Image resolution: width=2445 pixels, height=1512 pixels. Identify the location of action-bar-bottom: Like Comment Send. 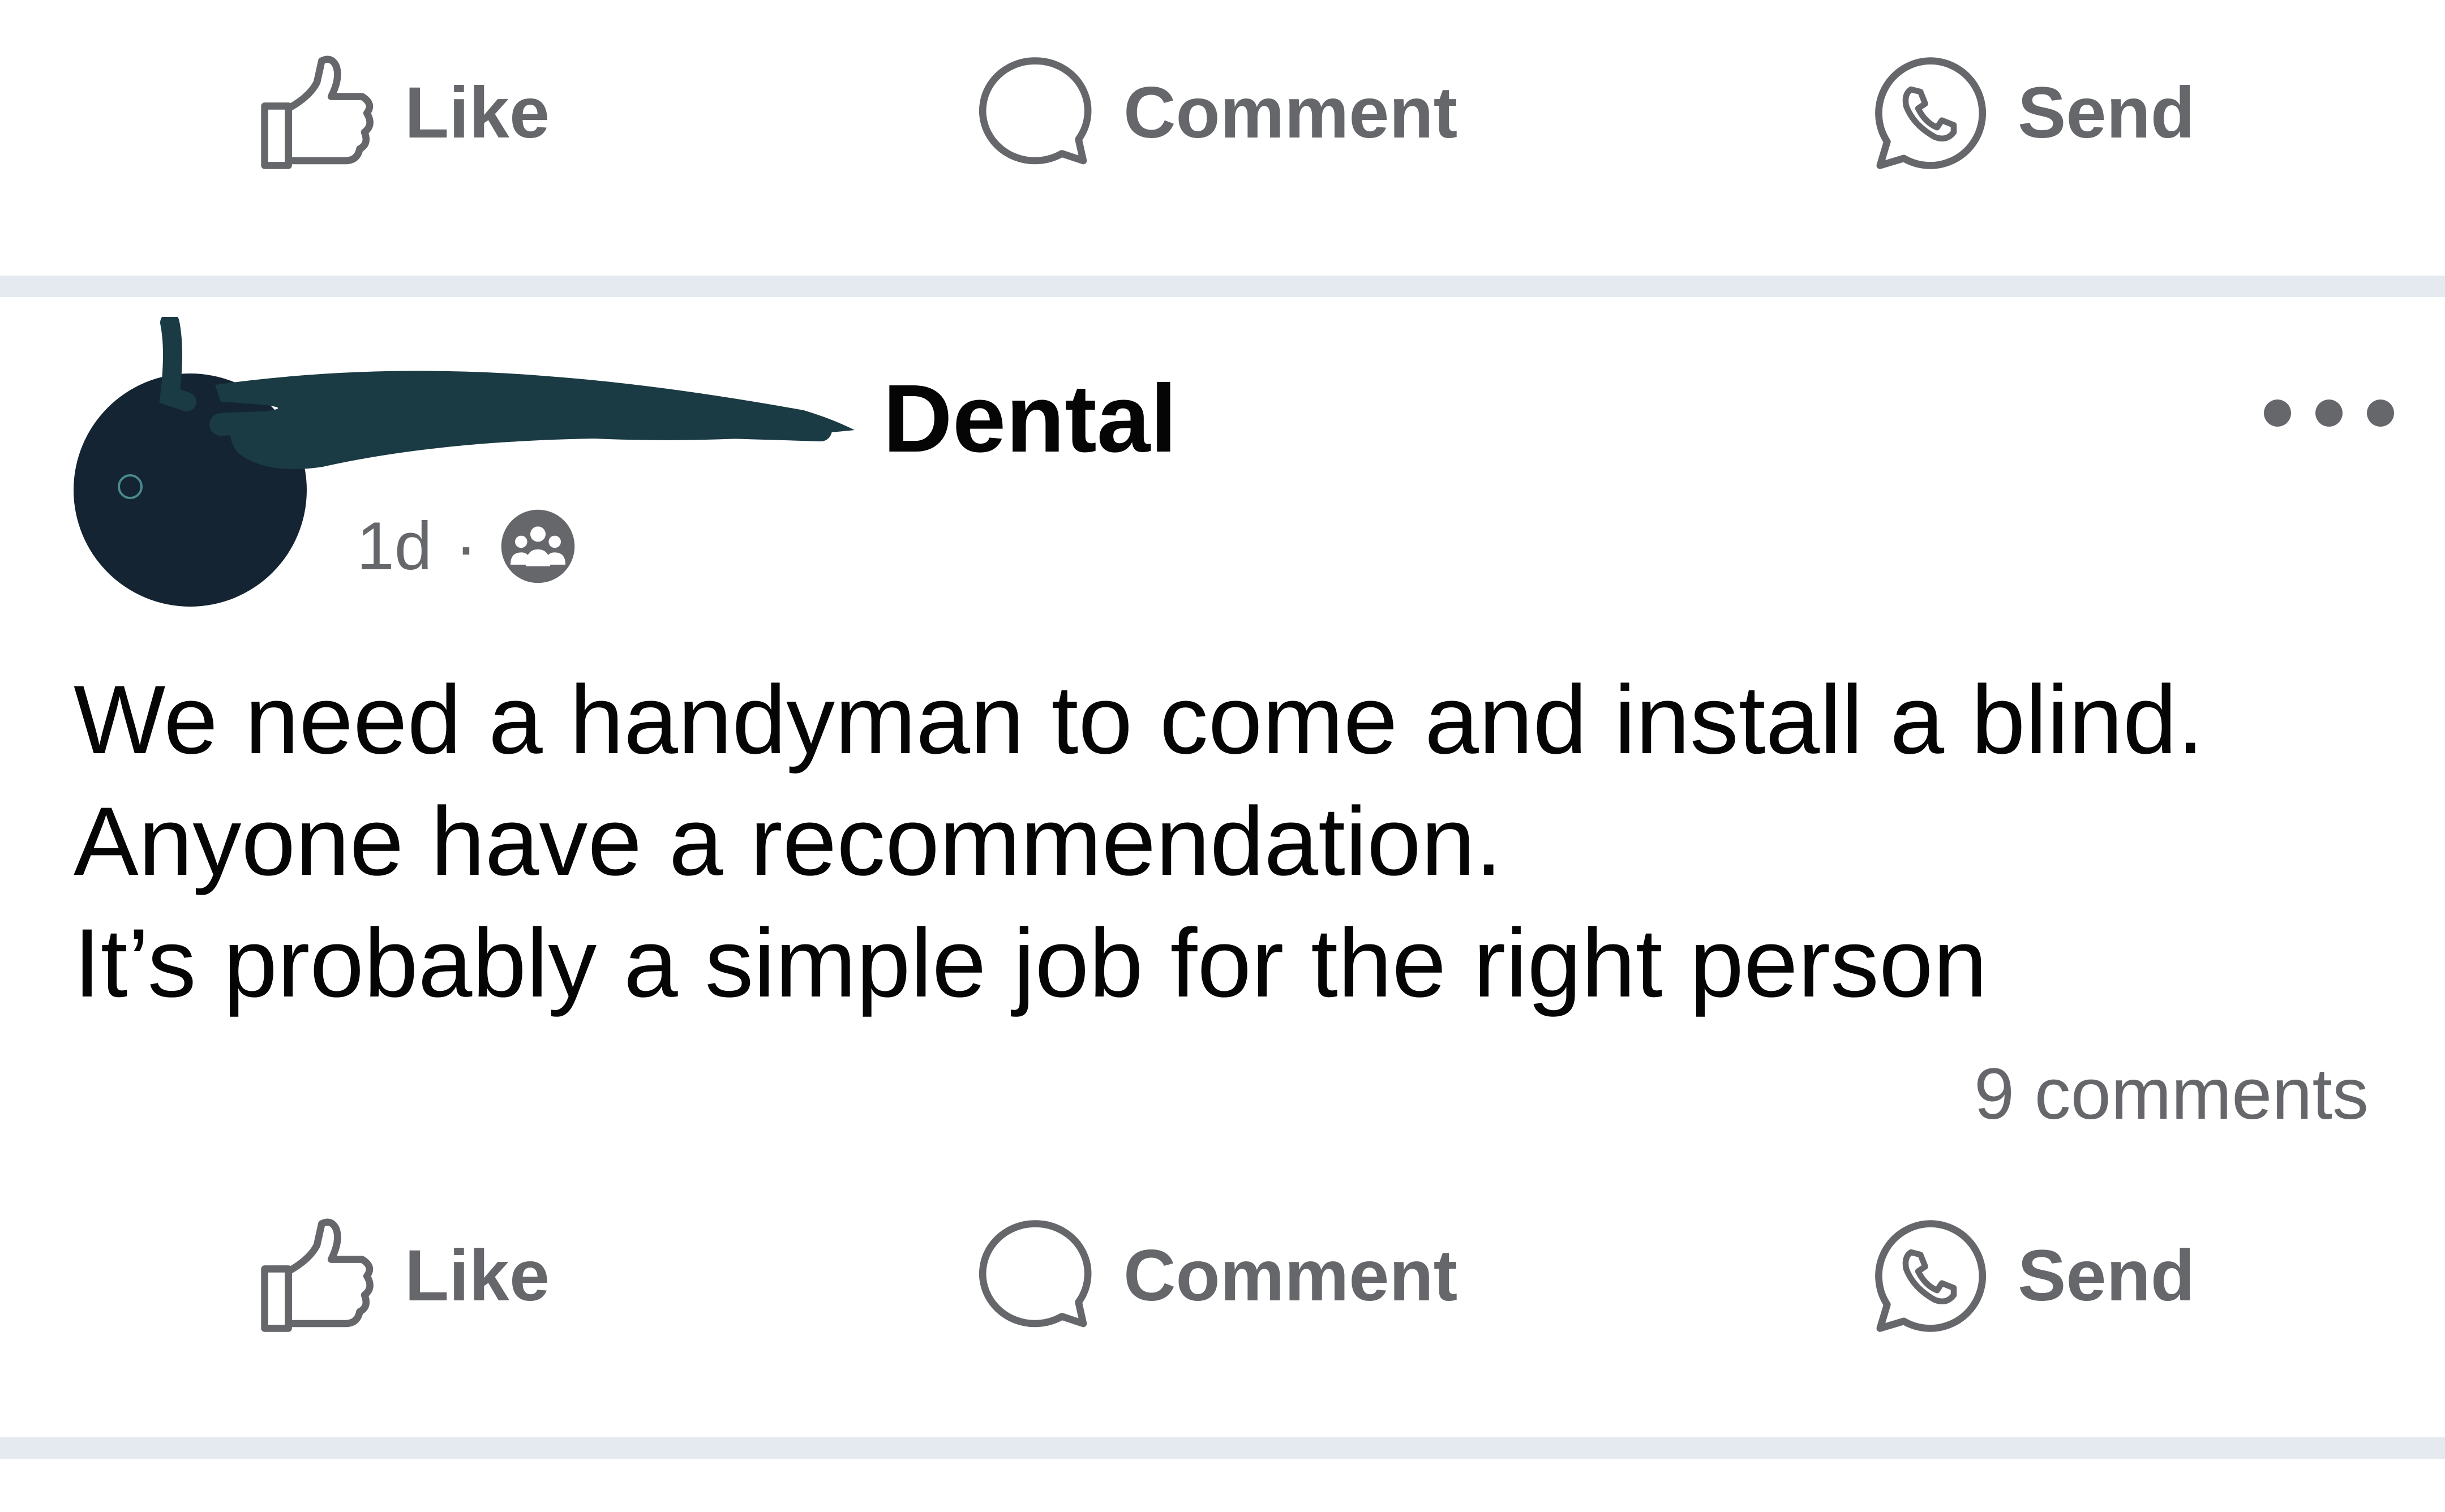
(1222, 1276).